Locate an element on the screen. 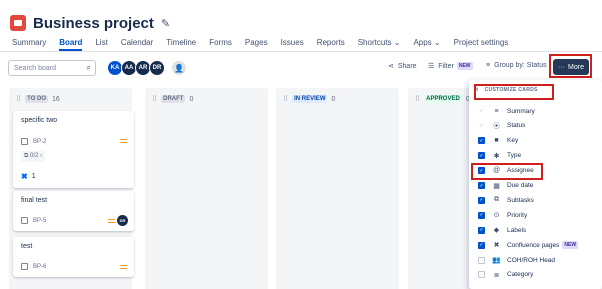 The image size is (602, 289). project-header: Business project ✎ is located at coordinates (90, 23).